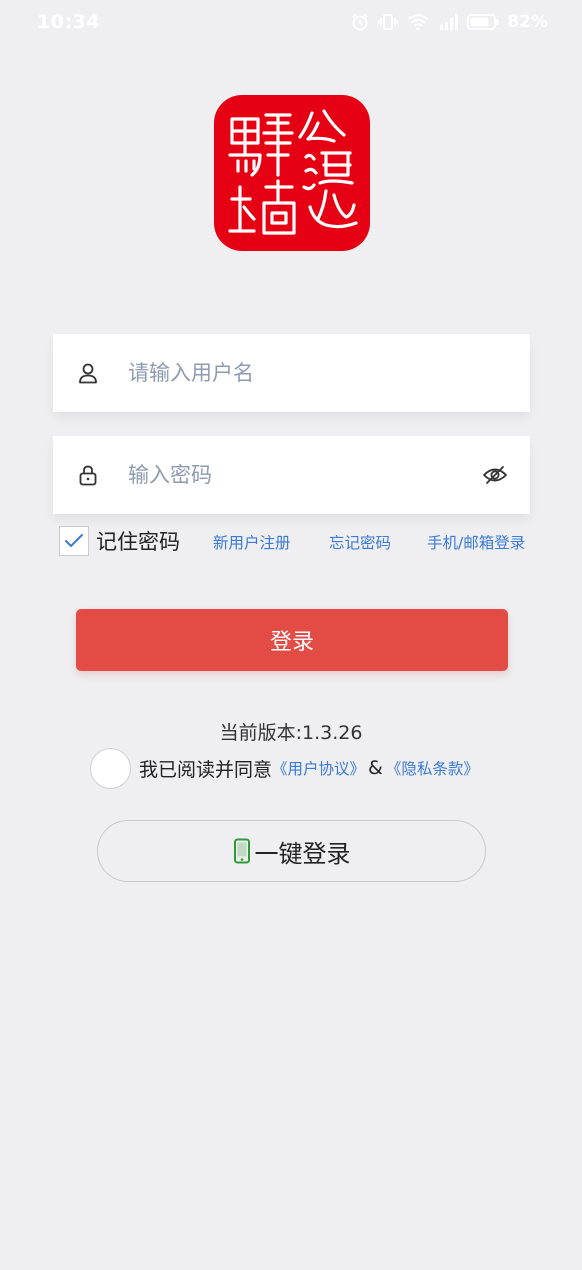  Describe the element at coordinates (292, 640) in the screenshot. I see `login-button: 登录` at that location.